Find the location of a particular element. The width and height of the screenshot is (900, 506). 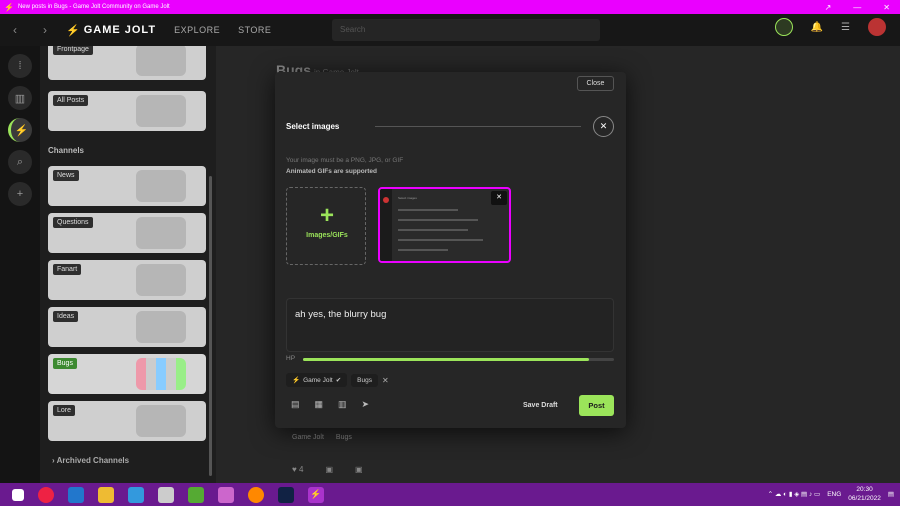

notification-bell-icon: 🔔 is located at coordinates (817, 27).